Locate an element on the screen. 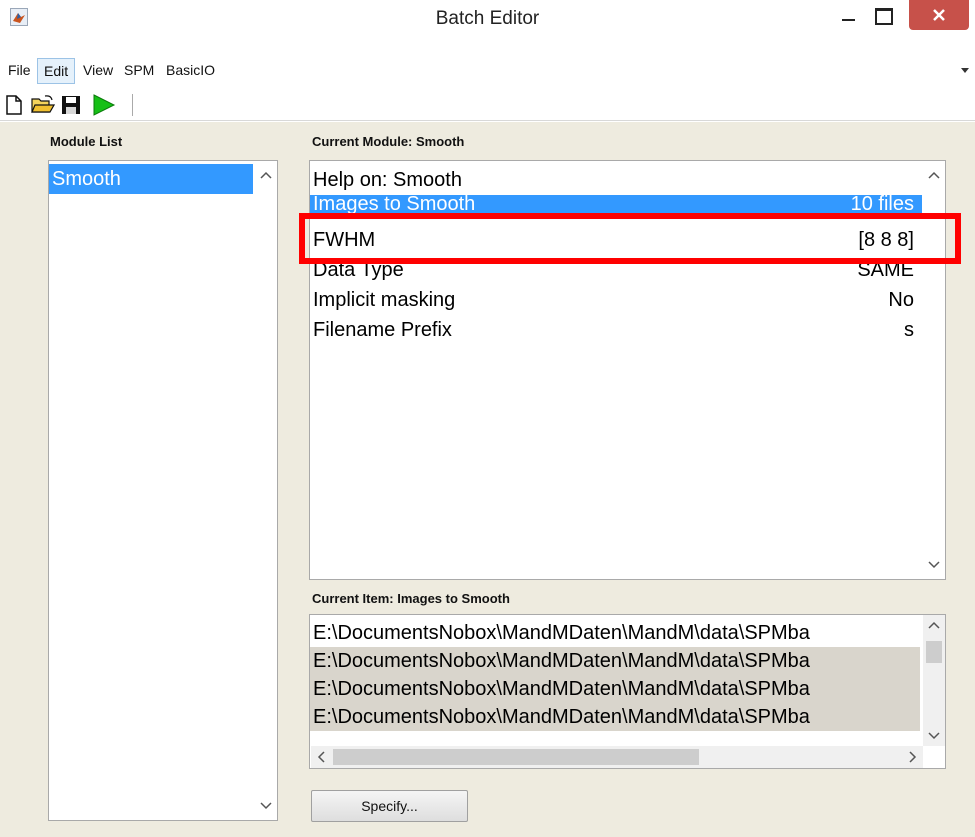  toolbar-separator is located at coordinates (132, 105).